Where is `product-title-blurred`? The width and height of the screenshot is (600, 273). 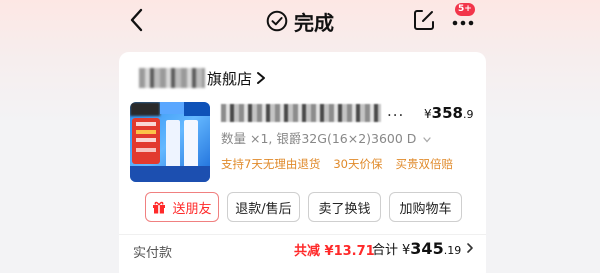
product-title-blurred is located at coordinates (301, 113).